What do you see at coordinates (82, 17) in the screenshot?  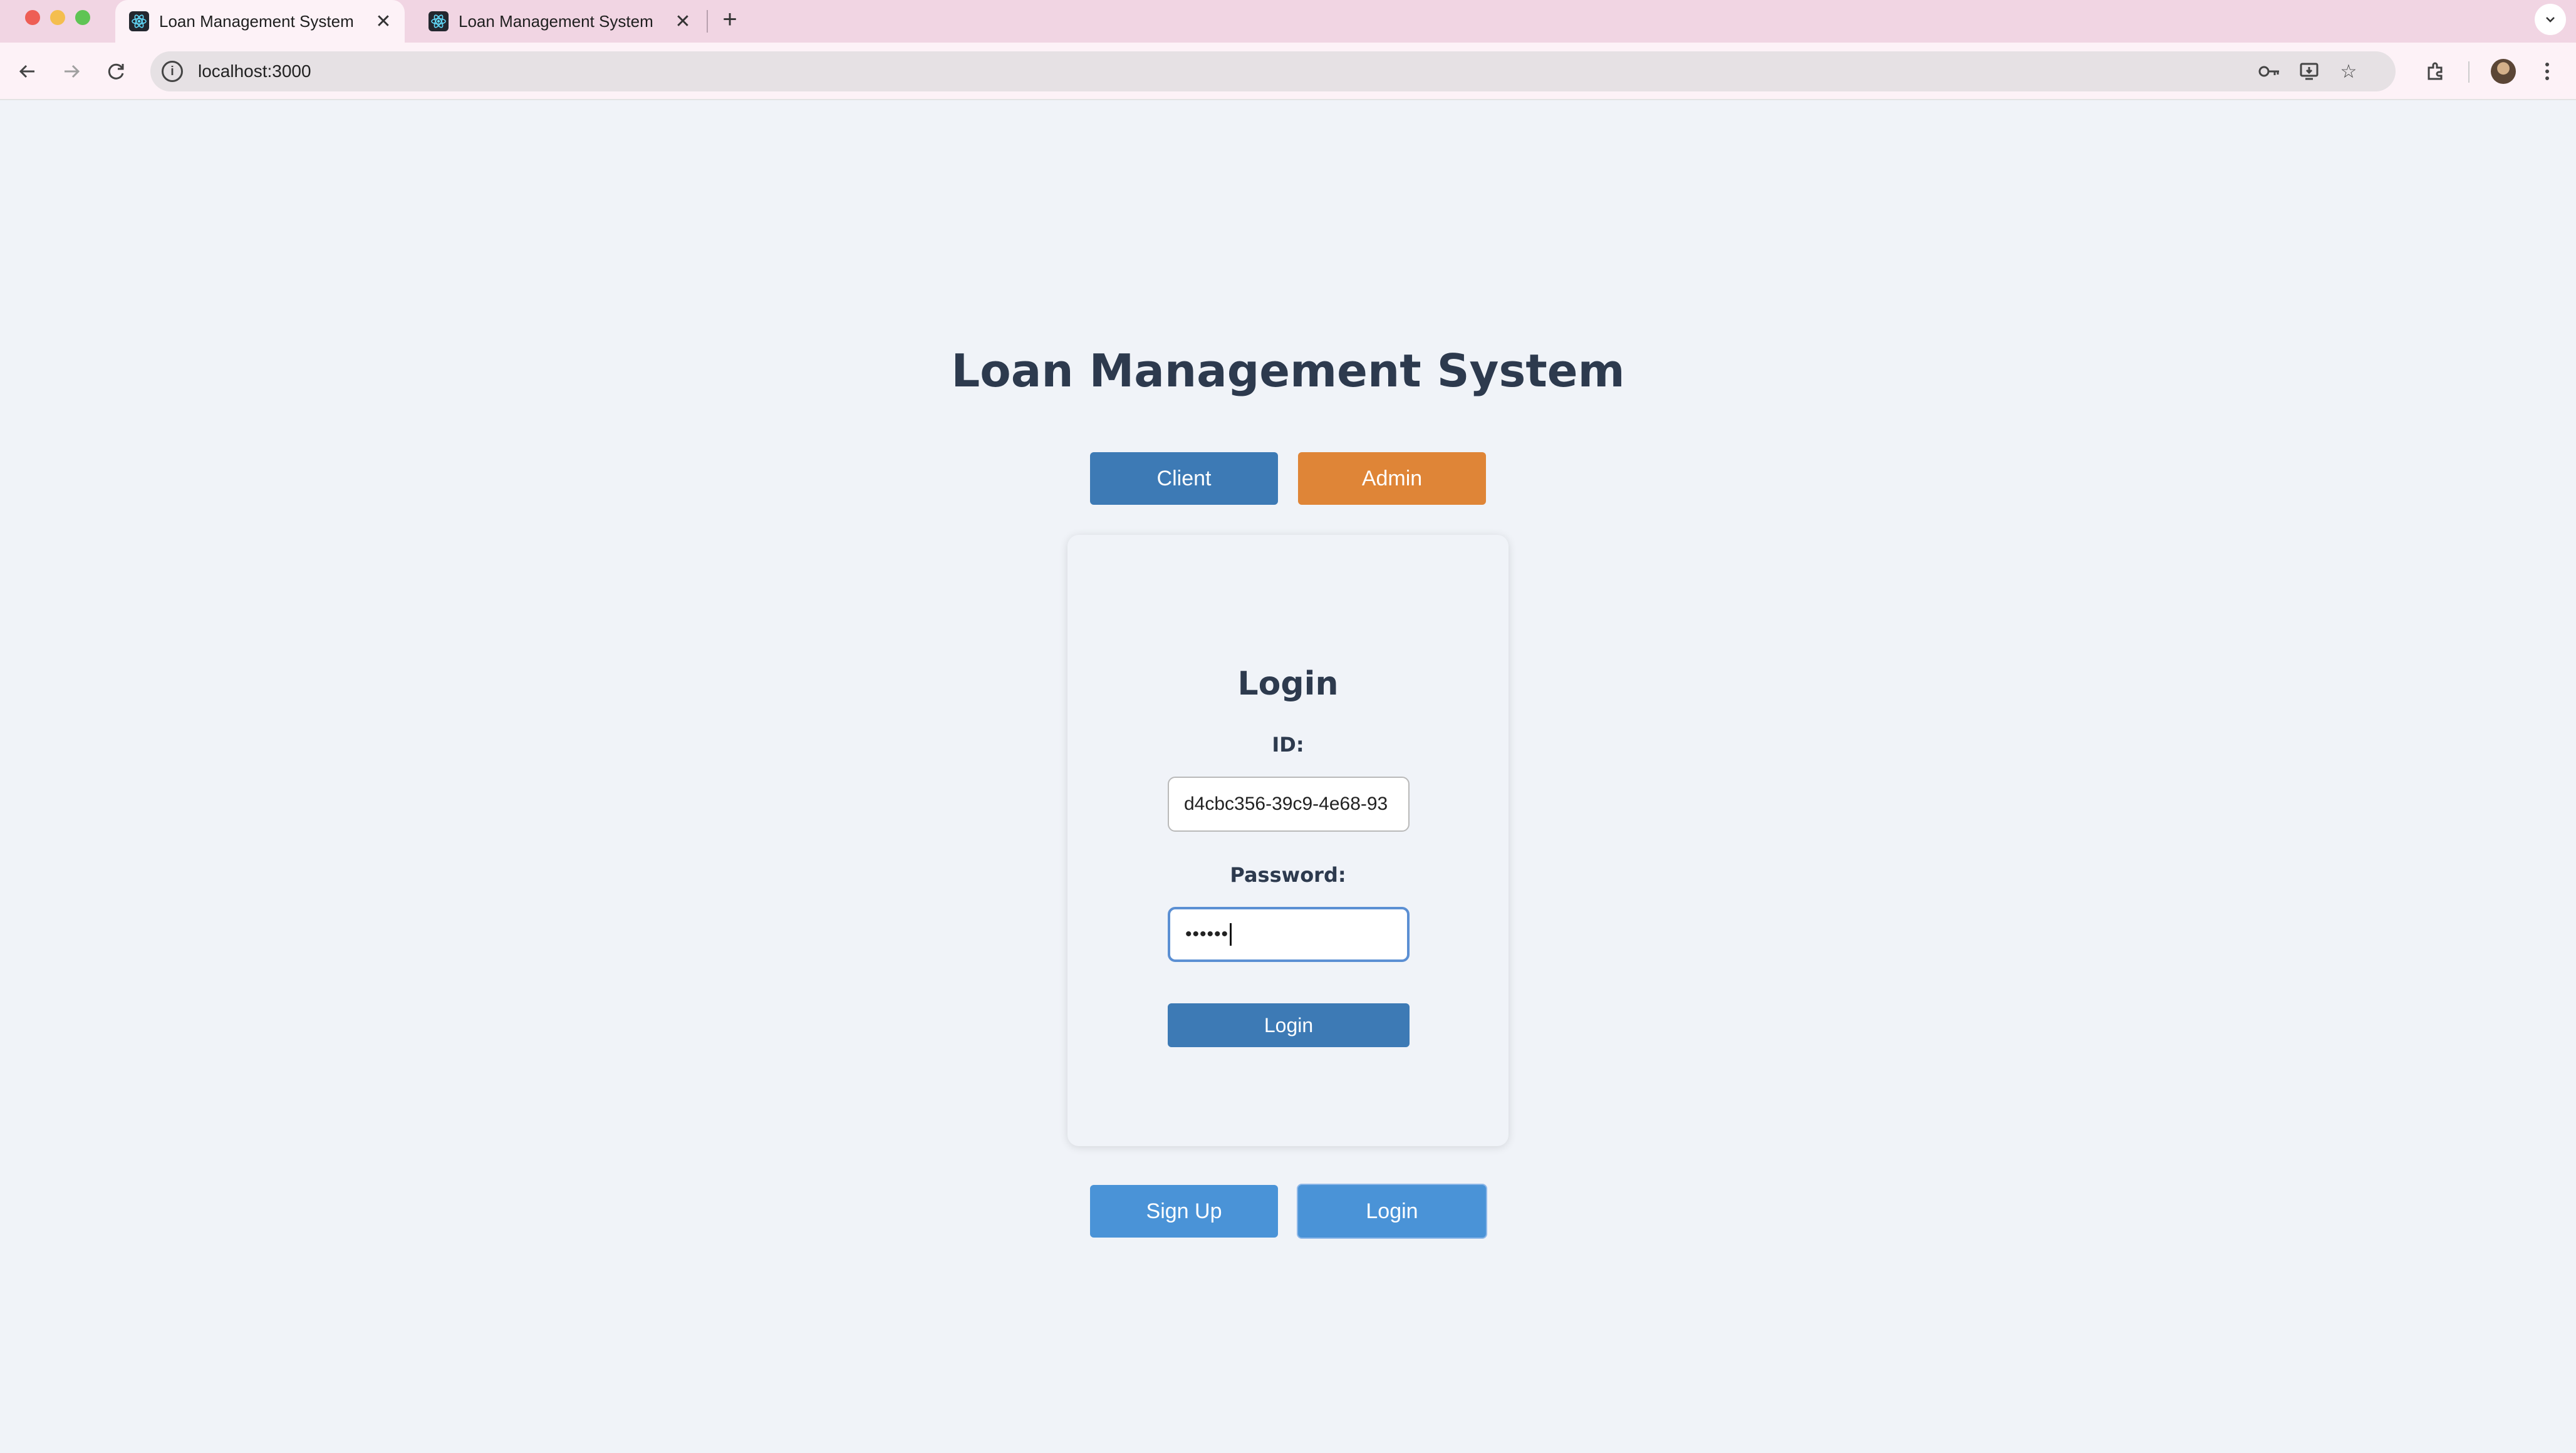 I see `maximize-window-button` at bounding box center [82, 17].